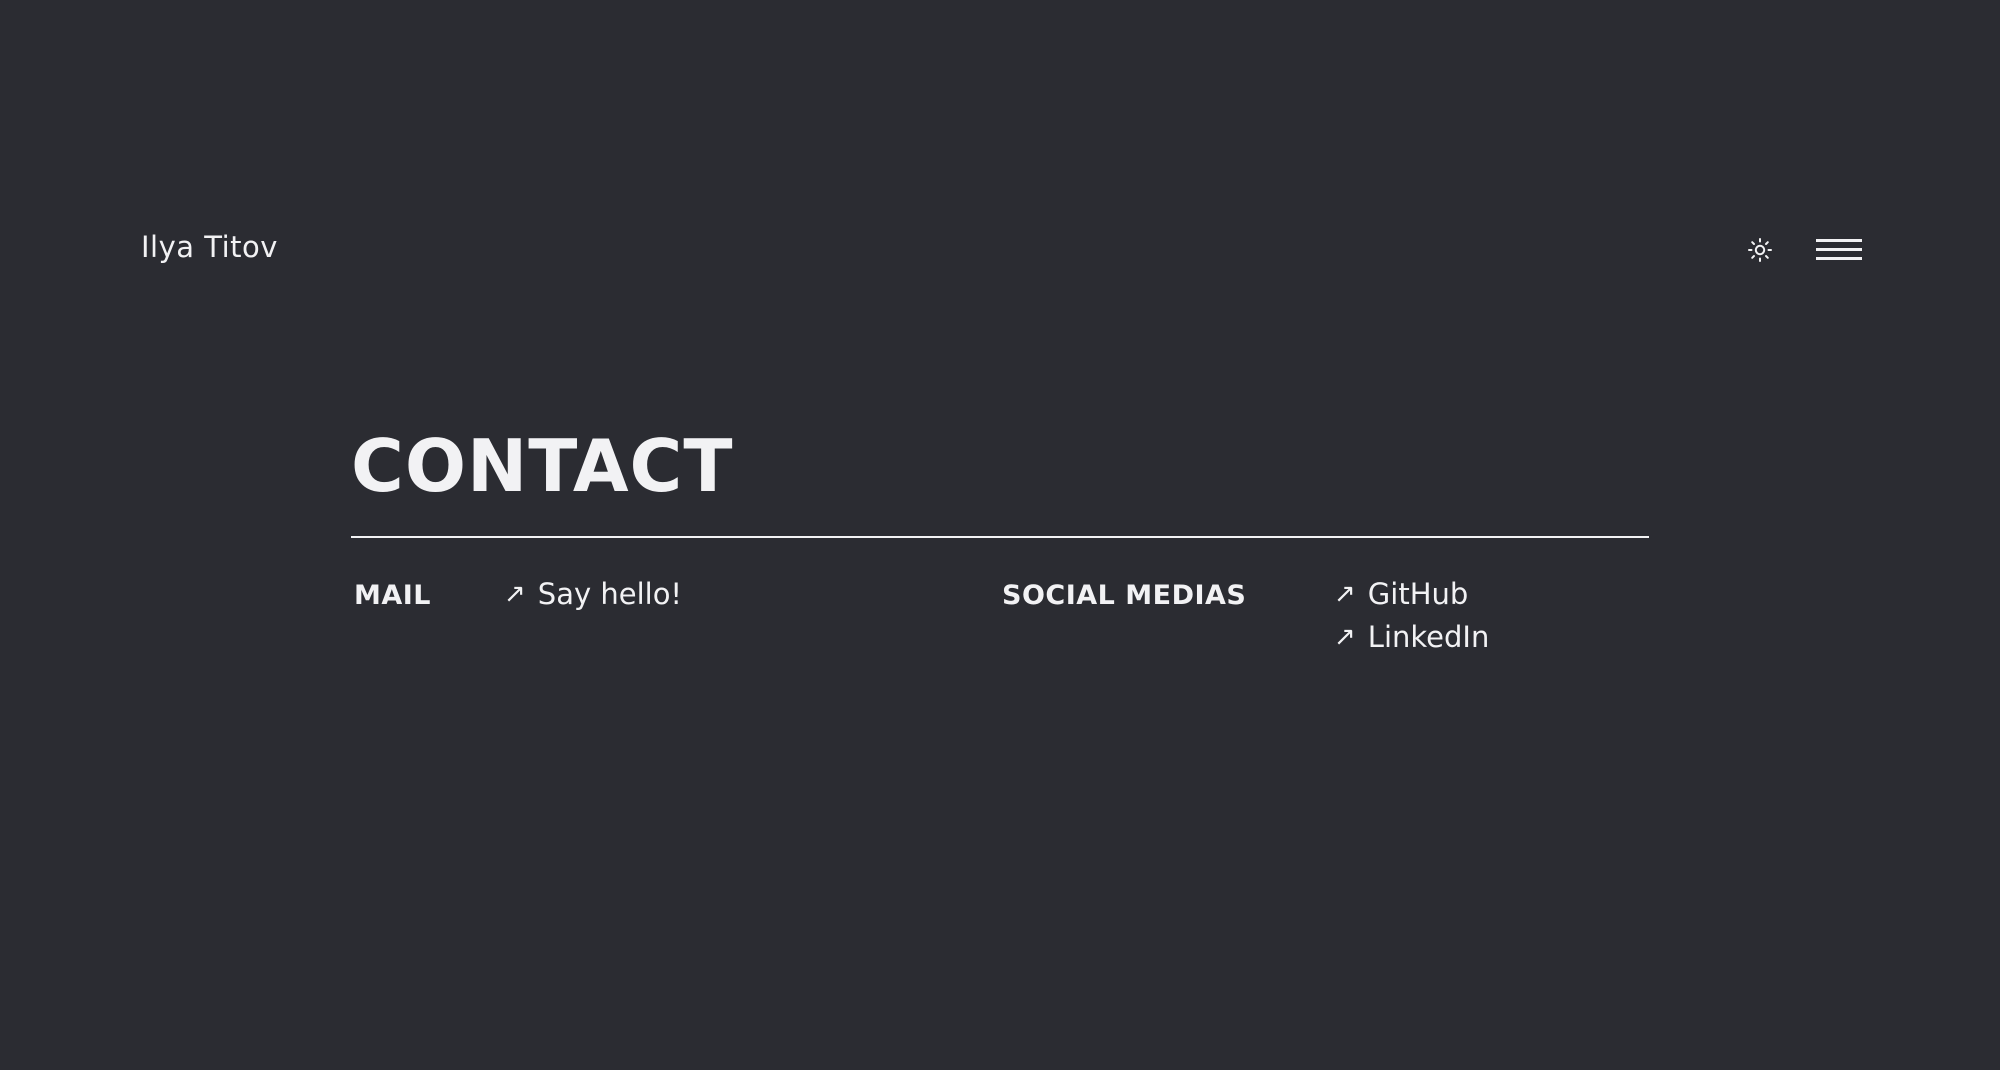  Describe the element at coordinates (542, 466) in the screenshot. I see `page-title: CONTACT` at that location.